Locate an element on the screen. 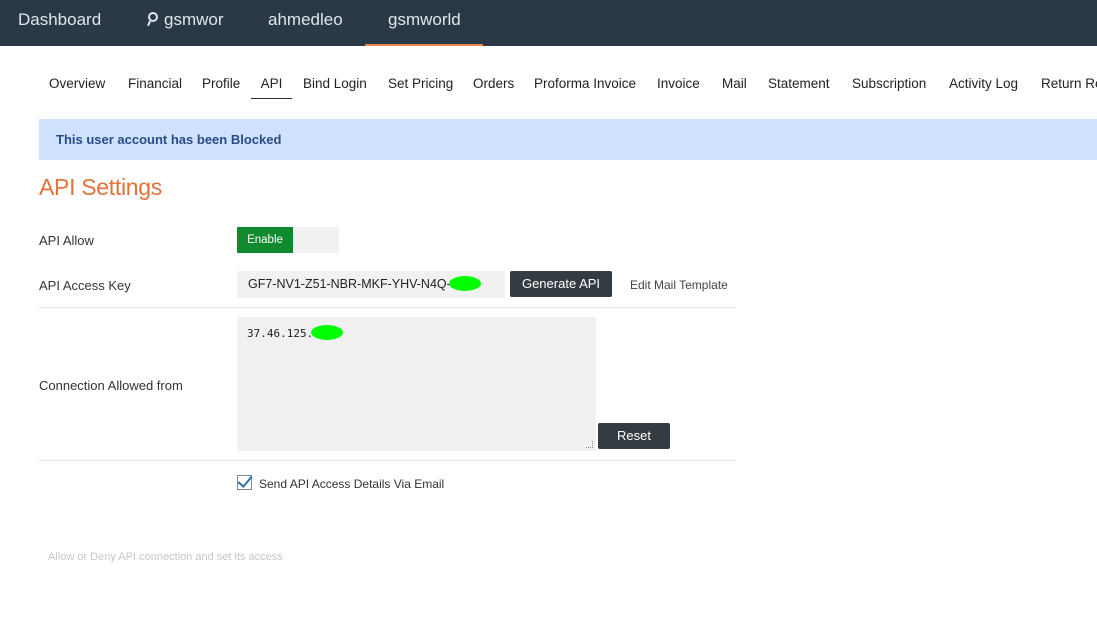 The image size is (1097, 622). tab-statement: Statement is located at coordinates (799, 83).